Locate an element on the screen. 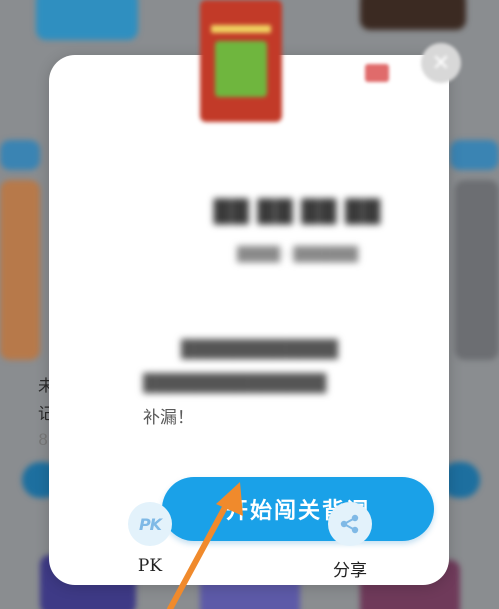  pk-icon: PK is located at coordinates (150, 524).